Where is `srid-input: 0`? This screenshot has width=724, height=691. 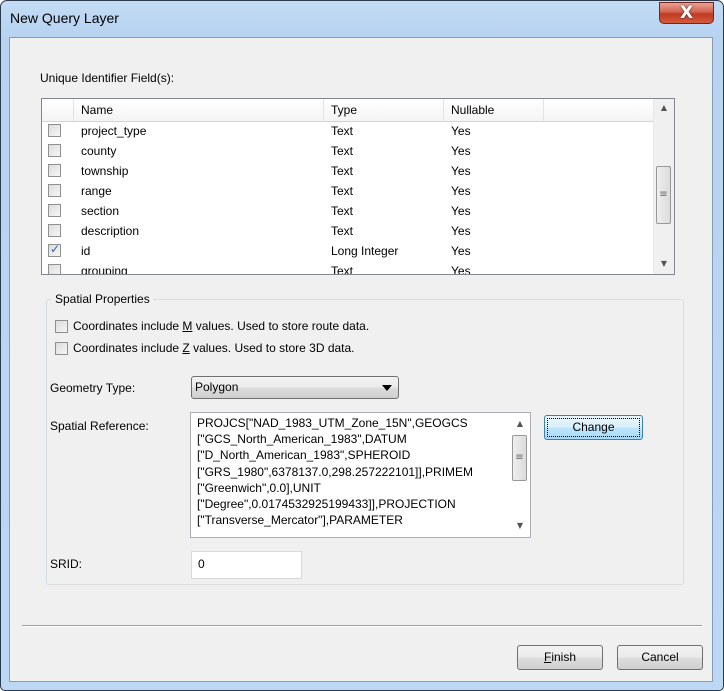
srid-input: 0 is located at coordinates (246, 565).